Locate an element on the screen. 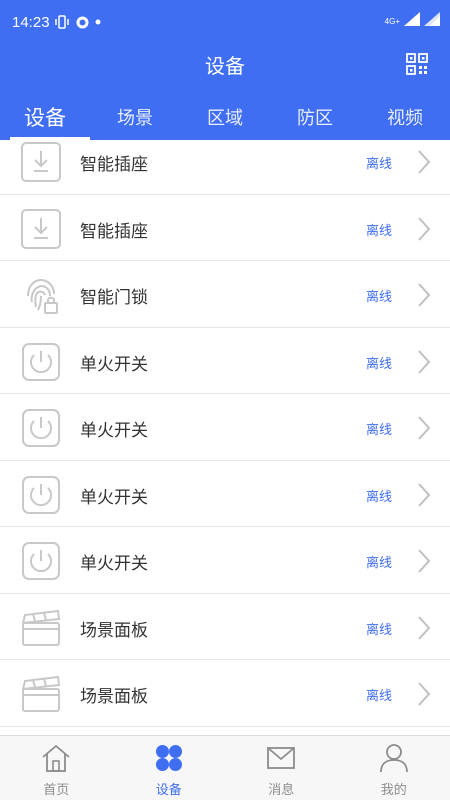 The image size is (450, 800). tabbar-label: 设备 is located at coordinates (168, 790).